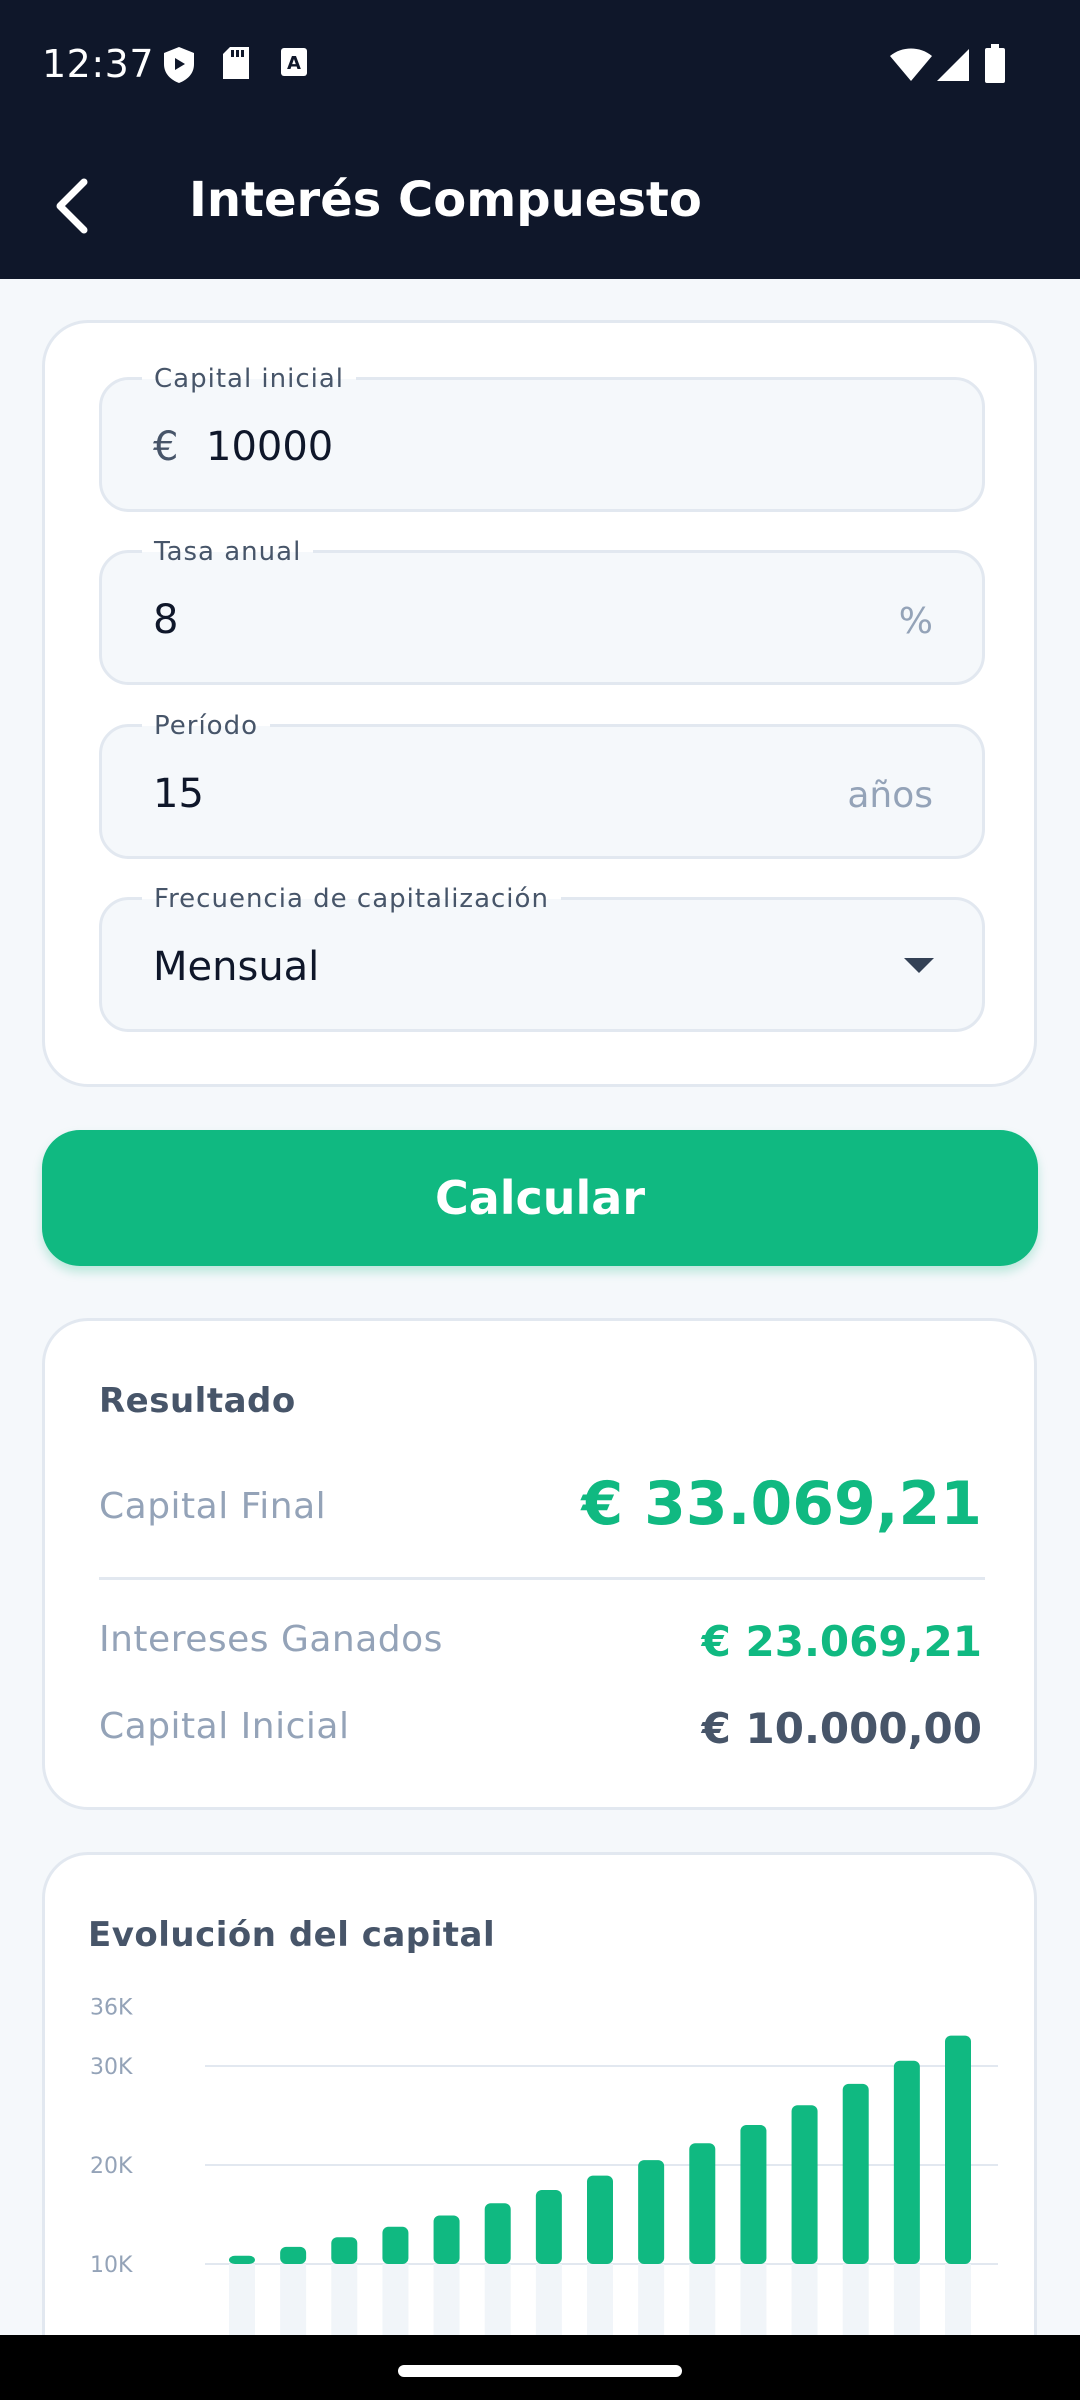 The width and height of the screenshot is (1080, 2400). What do you see at coordinates (540, 2371) in the screenshot?
I see `home-gesture-handle` at bounding box center [540, 2371].